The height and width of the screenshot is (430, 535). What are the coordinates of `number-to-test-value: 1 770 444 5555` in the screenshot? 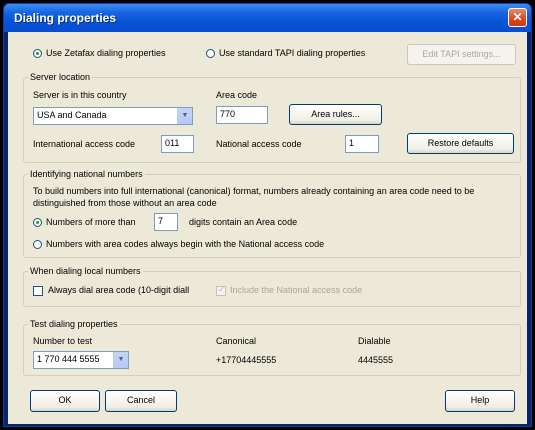 It's located at (68, 359).